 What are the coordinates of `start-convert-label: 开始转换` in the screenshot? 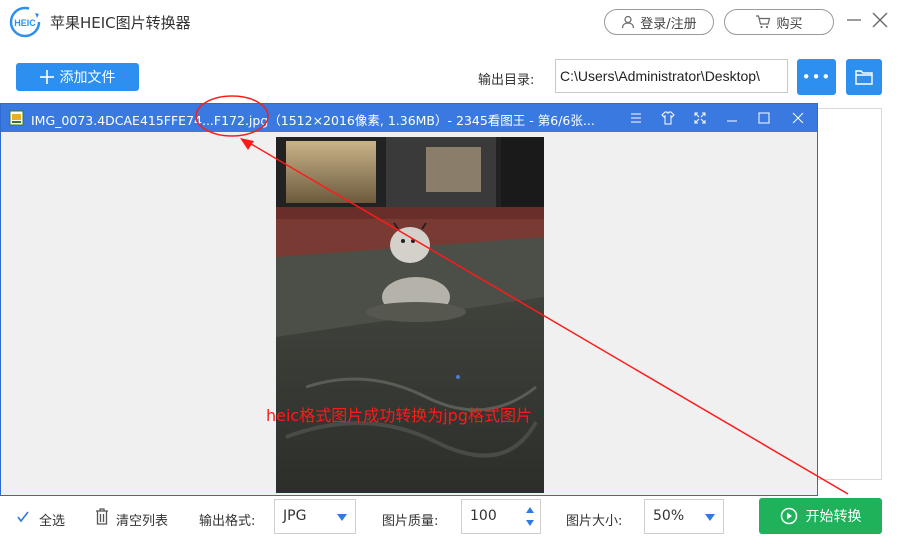 It's located at (833, 517).